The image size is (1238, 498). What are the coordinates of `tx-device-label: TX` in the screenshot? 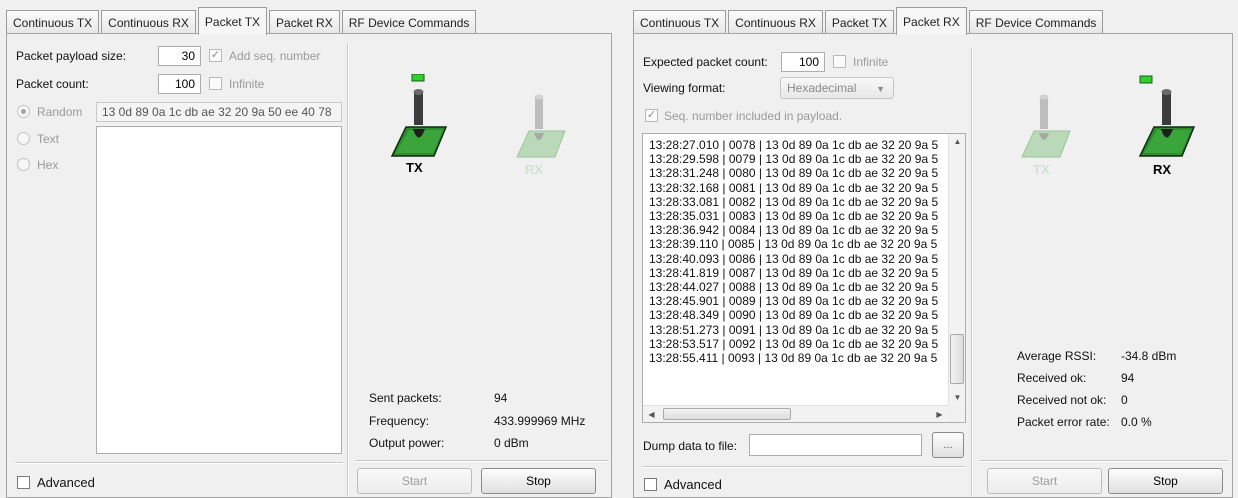 It's located at (1041, 169).